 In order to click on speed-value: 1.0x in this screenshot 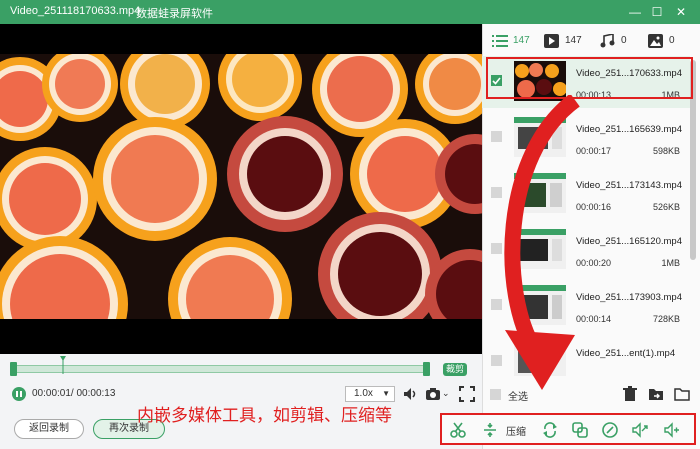, I will do `click(363, 393)`.